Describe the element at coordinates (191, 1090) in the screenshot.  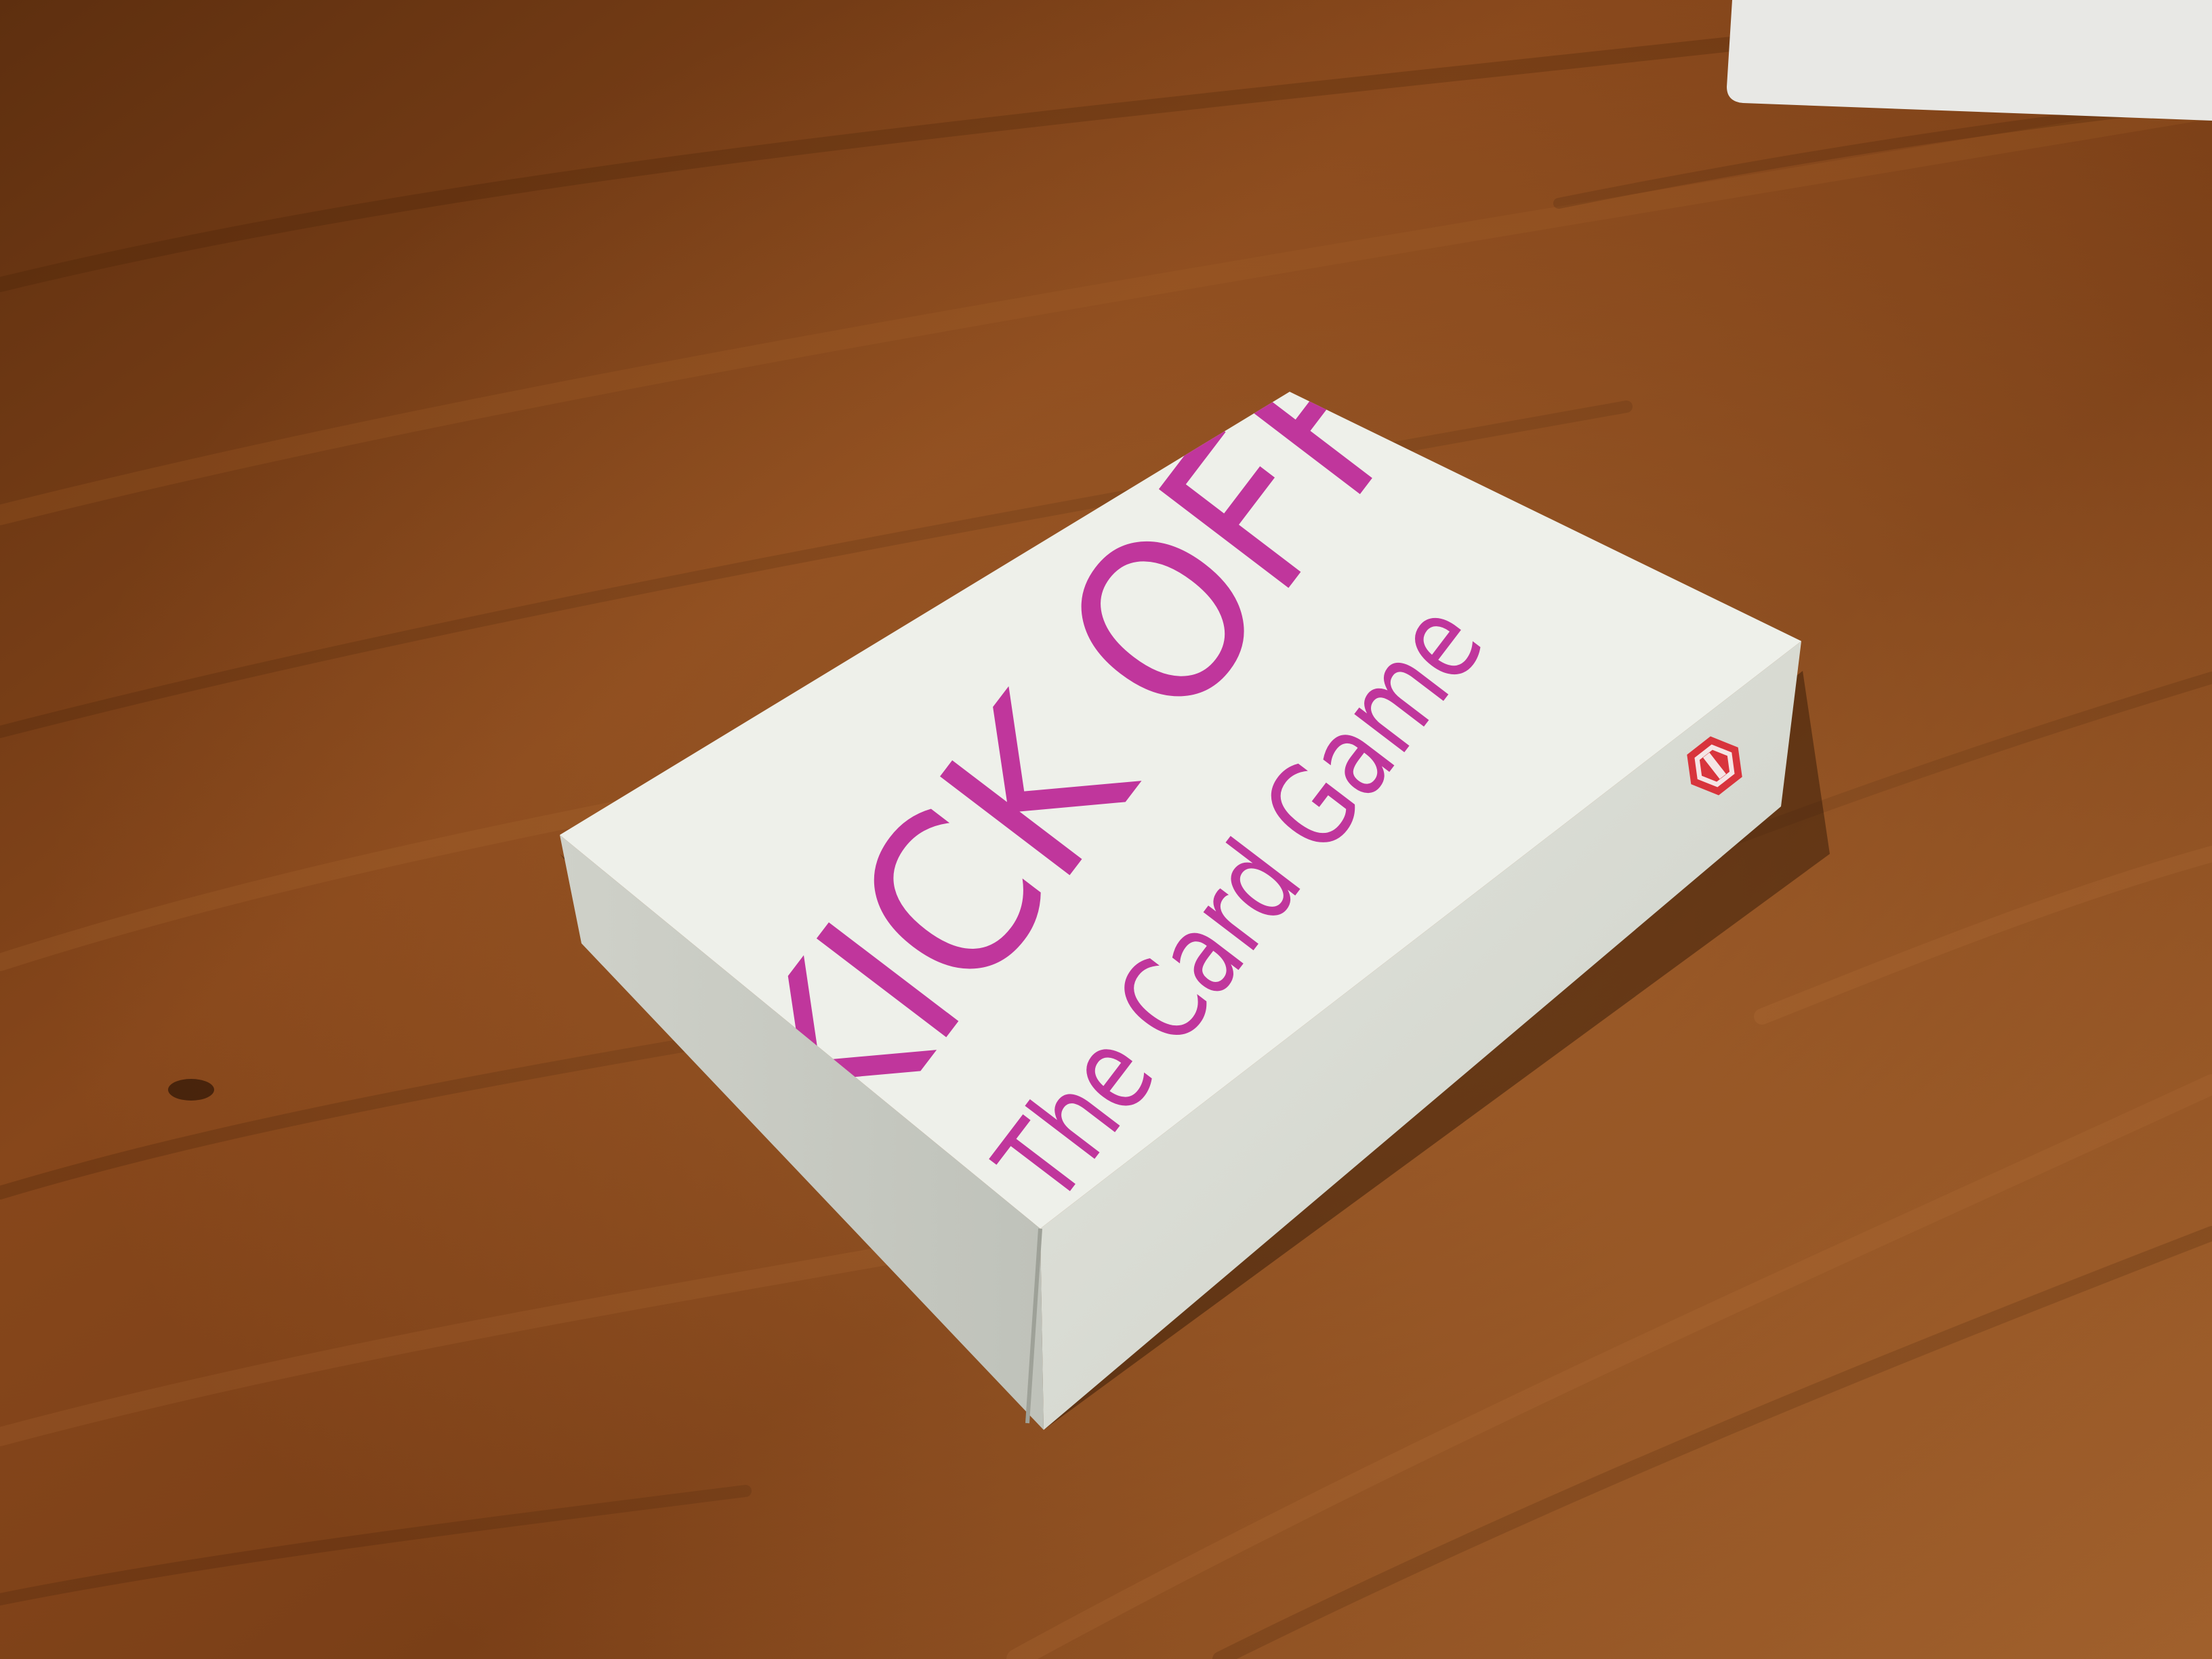
I see `wood-knot` at that location.